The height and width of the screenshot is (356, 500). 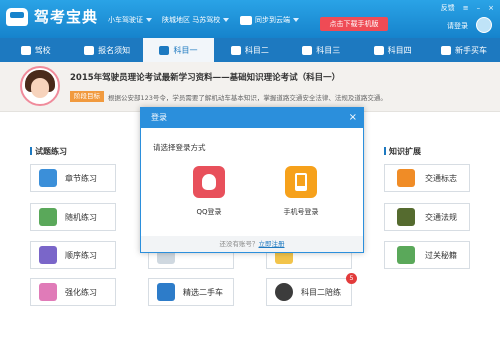 What do you see at coordinates (48, 151) in the screenshot?
I see `practice-section-title: 试题练习` at bounding box center [48, 151].